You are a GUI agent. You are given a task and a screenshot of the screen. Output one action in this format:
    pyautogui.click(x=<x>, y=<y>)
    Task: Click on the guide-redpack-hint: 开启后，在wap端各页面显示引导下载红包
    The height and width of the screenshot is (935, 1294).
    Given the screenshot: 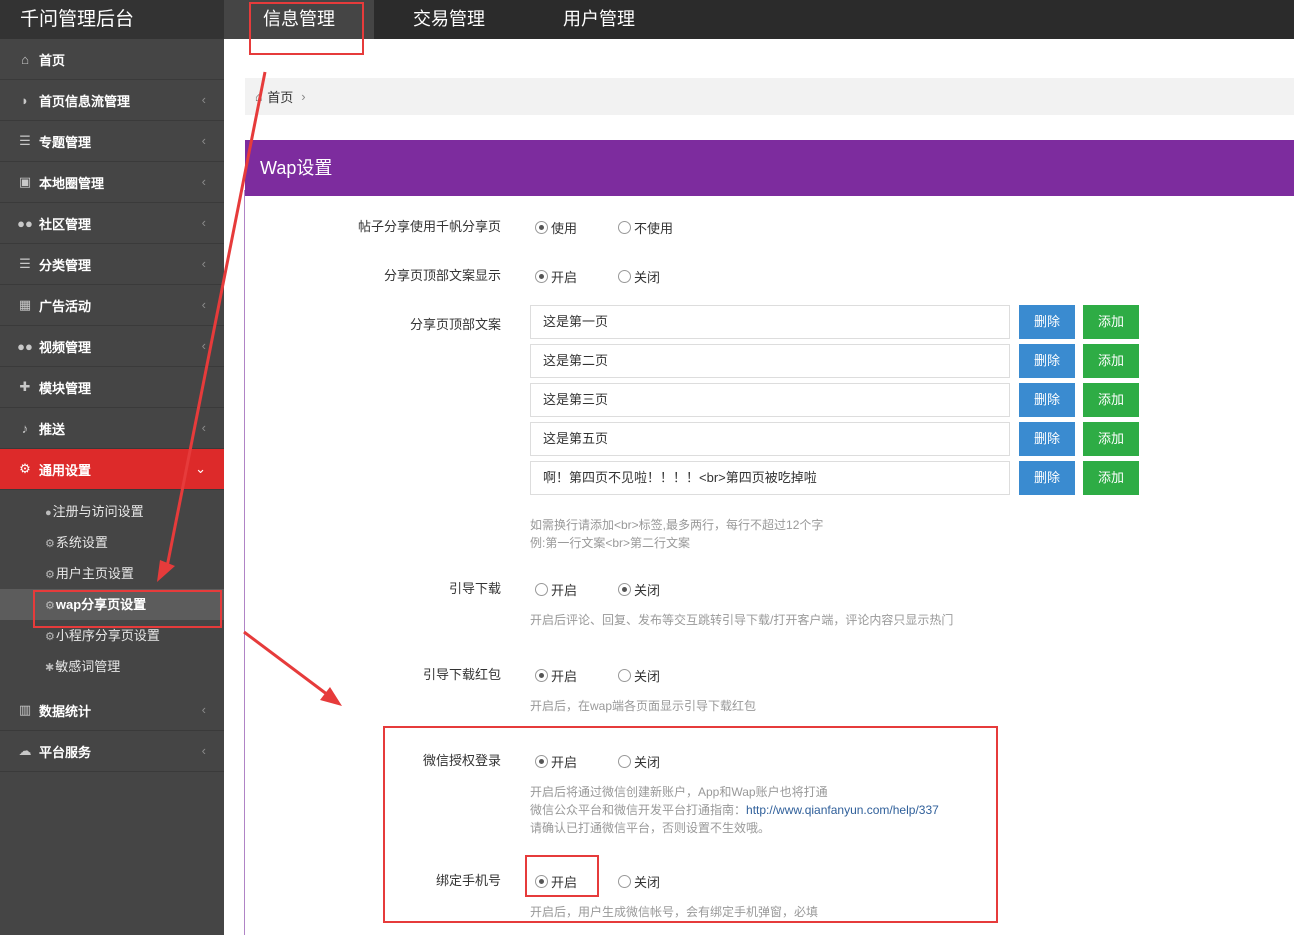 What is the action you would take?
    pyautogui.click(x=643, y=706)
    